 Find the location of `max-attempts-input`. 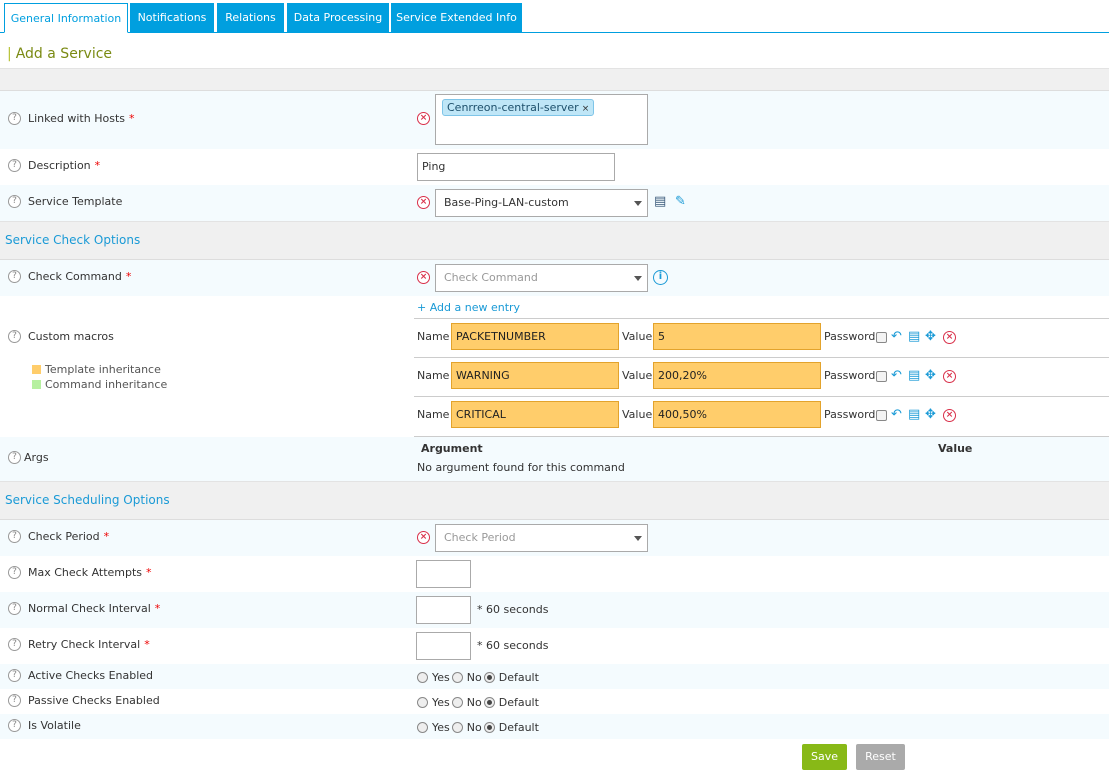

max-attempts-input is located at coordinates (443, 574).